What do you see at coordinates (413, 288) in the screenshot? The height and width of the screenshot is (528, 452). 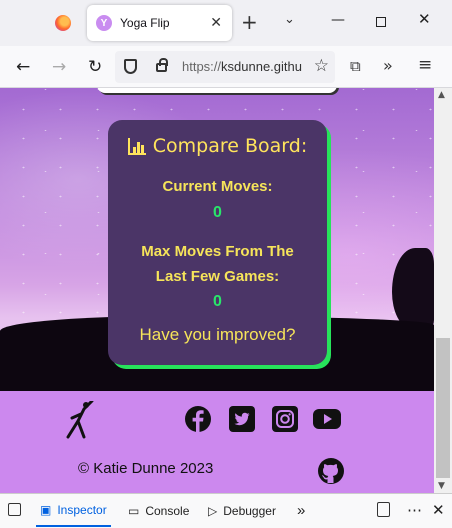 I see `rock-silhouette` at bounding box center [413, 288].